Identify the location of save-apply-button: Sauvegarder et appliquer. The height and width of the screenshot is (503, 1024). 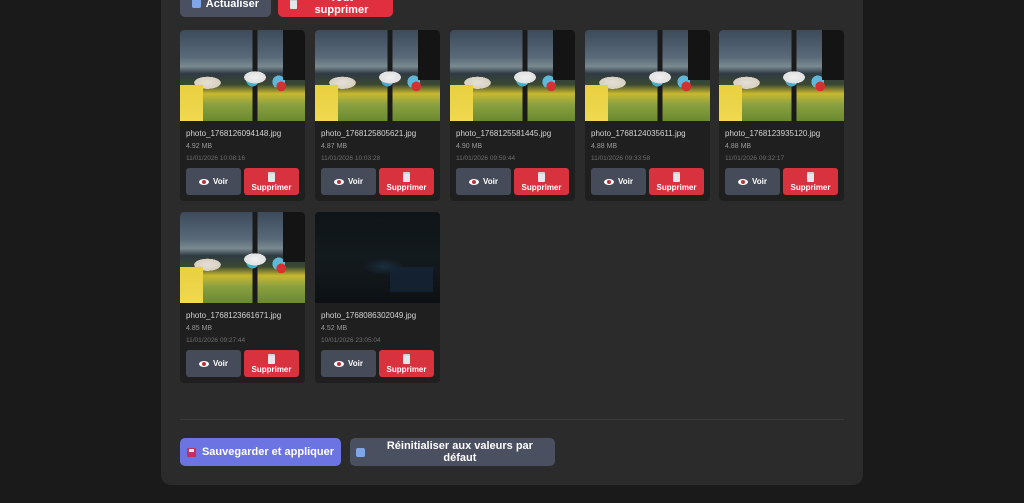
(260, 452).